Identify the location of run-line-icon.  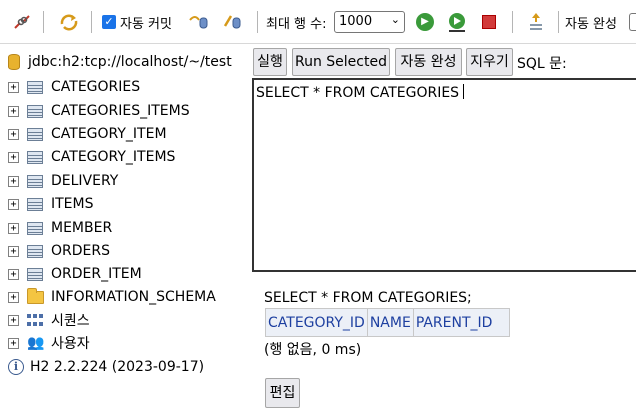
(457, 22).